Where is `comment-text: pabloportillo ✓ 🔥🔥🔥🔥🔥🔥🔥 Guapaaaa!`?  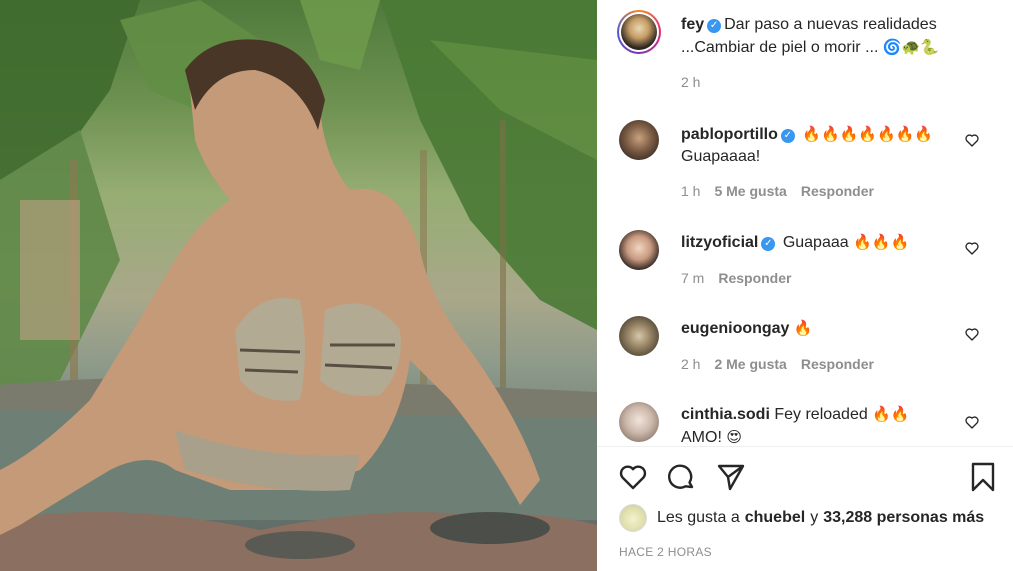
comment-text: pabloportillo ✓ 🔥🔥🔥🔥🔥🔥🔥 Guapaaaa! is located at coordinates (816, 145).